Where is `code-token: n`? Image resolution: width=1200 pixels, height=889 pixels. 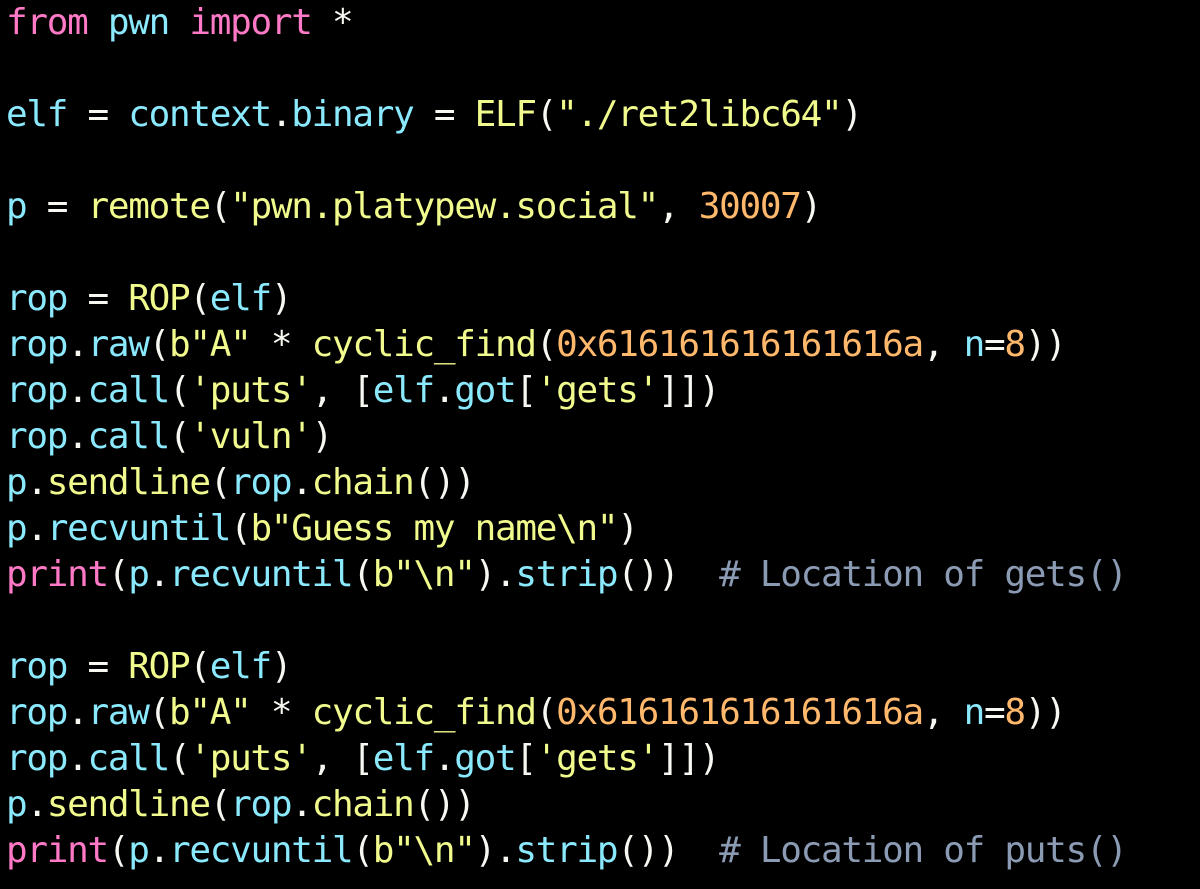 code-token: n is located at coordinates (974, 344).